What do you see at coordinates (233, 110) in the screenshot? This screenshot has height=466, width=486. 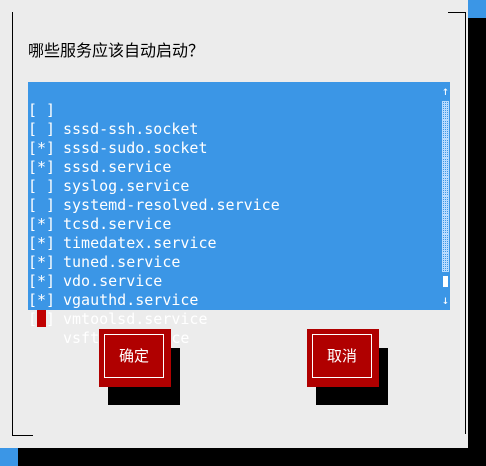 I see `service-item: [ ] sssd-ssh.socket` at bounding box center [233, 110].